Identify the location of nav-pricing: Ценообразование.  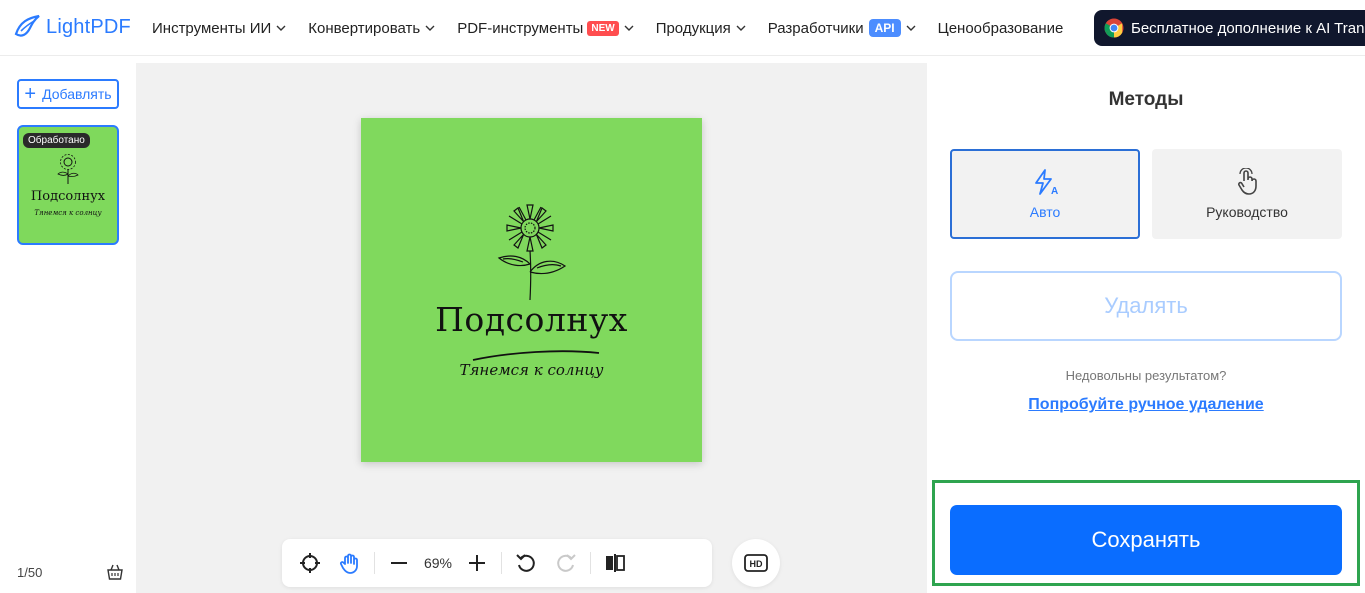
(1001, 28).